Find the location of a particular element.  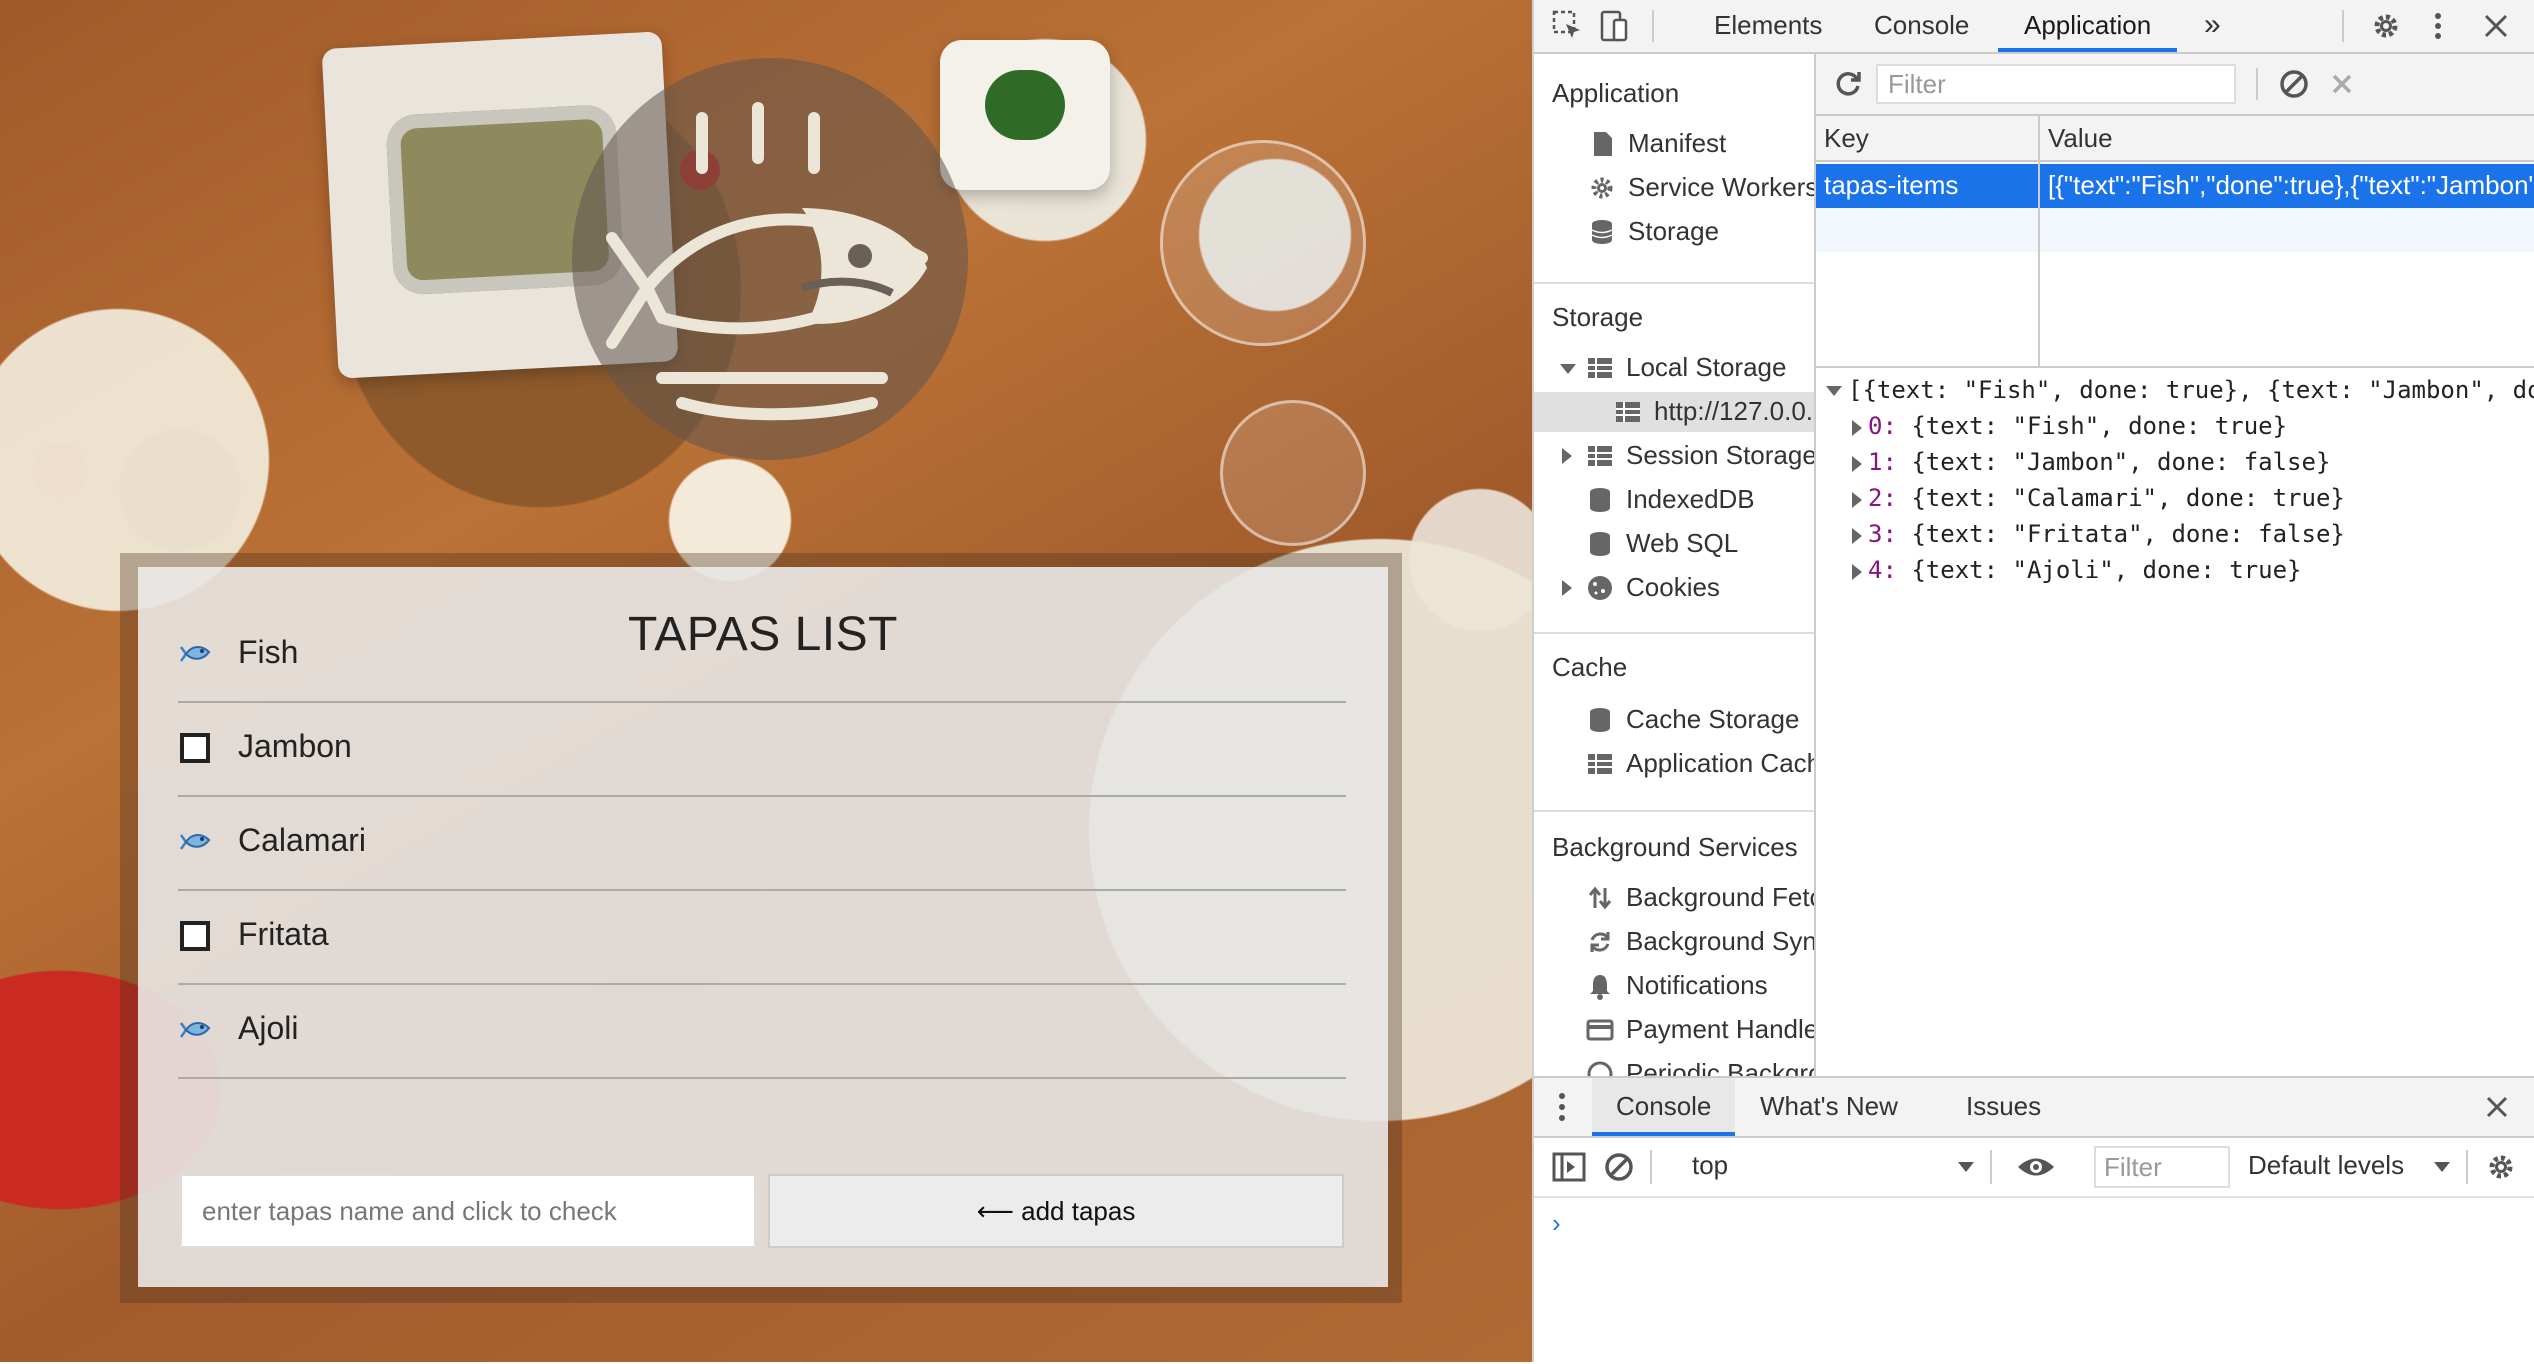

sync-icon is located at coordinates (1600, 942).